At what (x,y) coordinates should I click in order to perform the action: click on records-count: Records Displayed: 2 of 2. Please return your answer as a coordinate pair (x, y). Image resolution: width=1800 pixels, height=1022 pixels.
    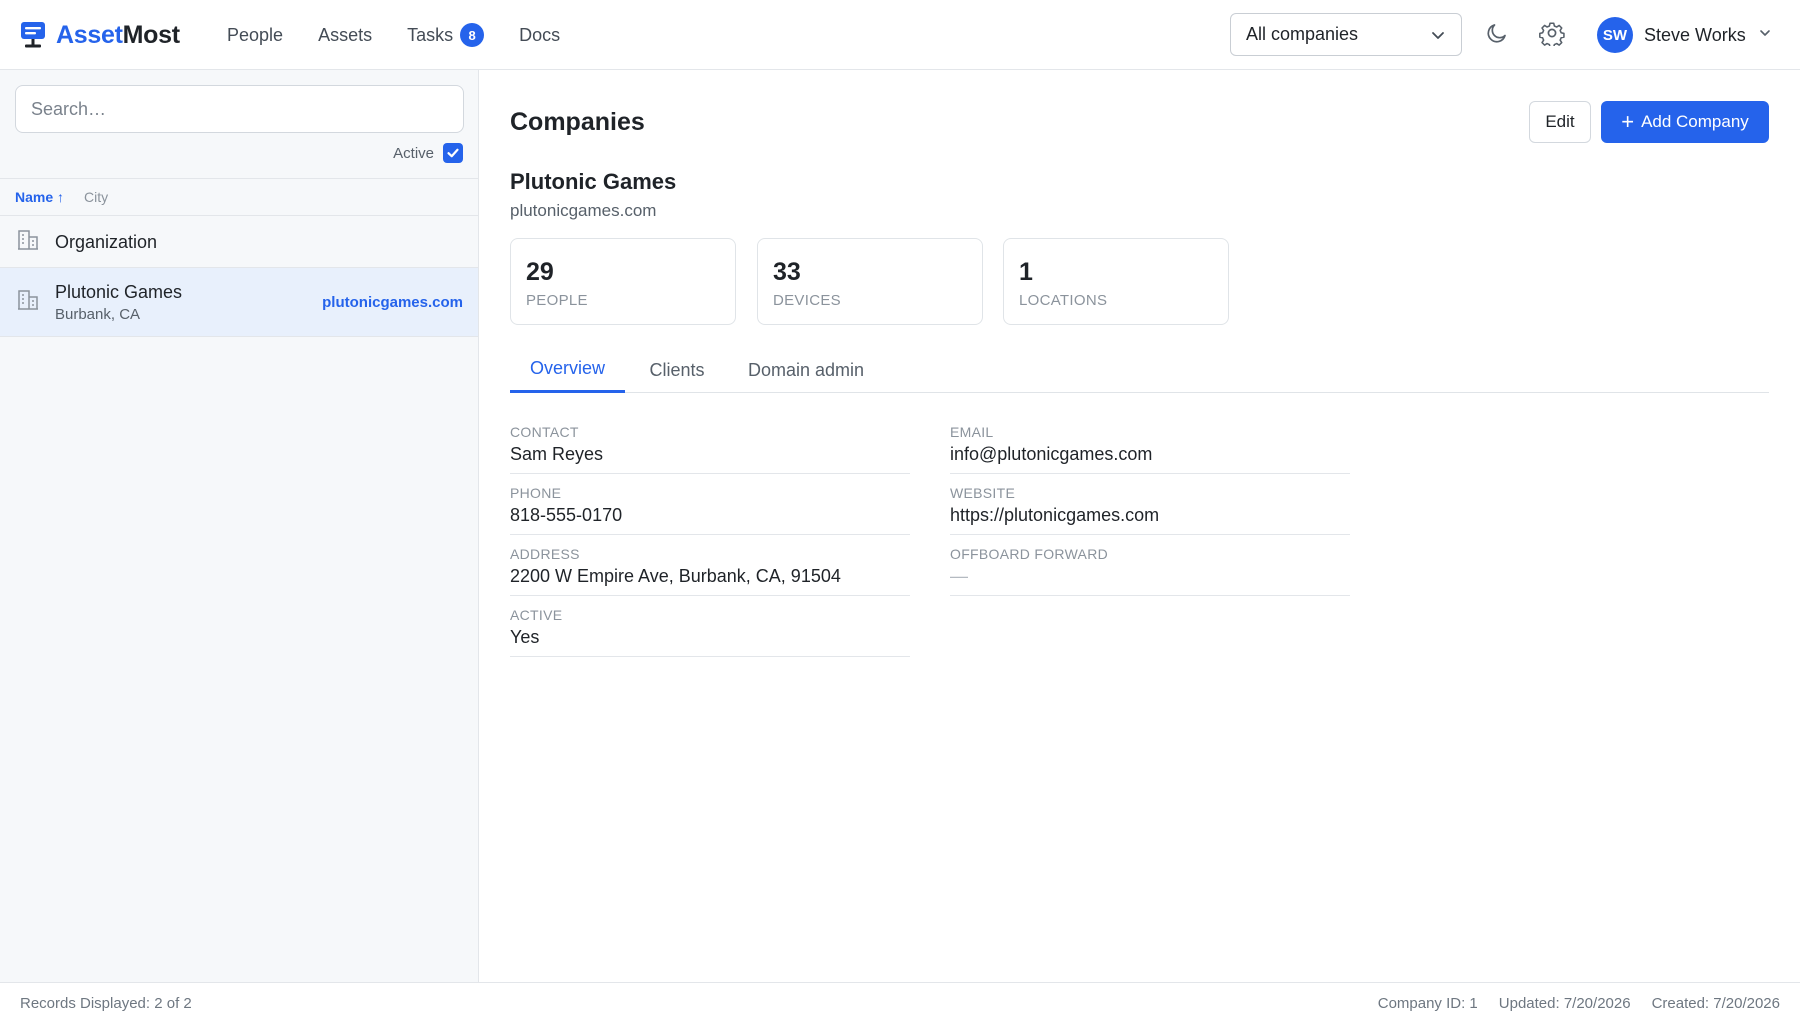
    Looking at the image, I should click on (106, 1003).